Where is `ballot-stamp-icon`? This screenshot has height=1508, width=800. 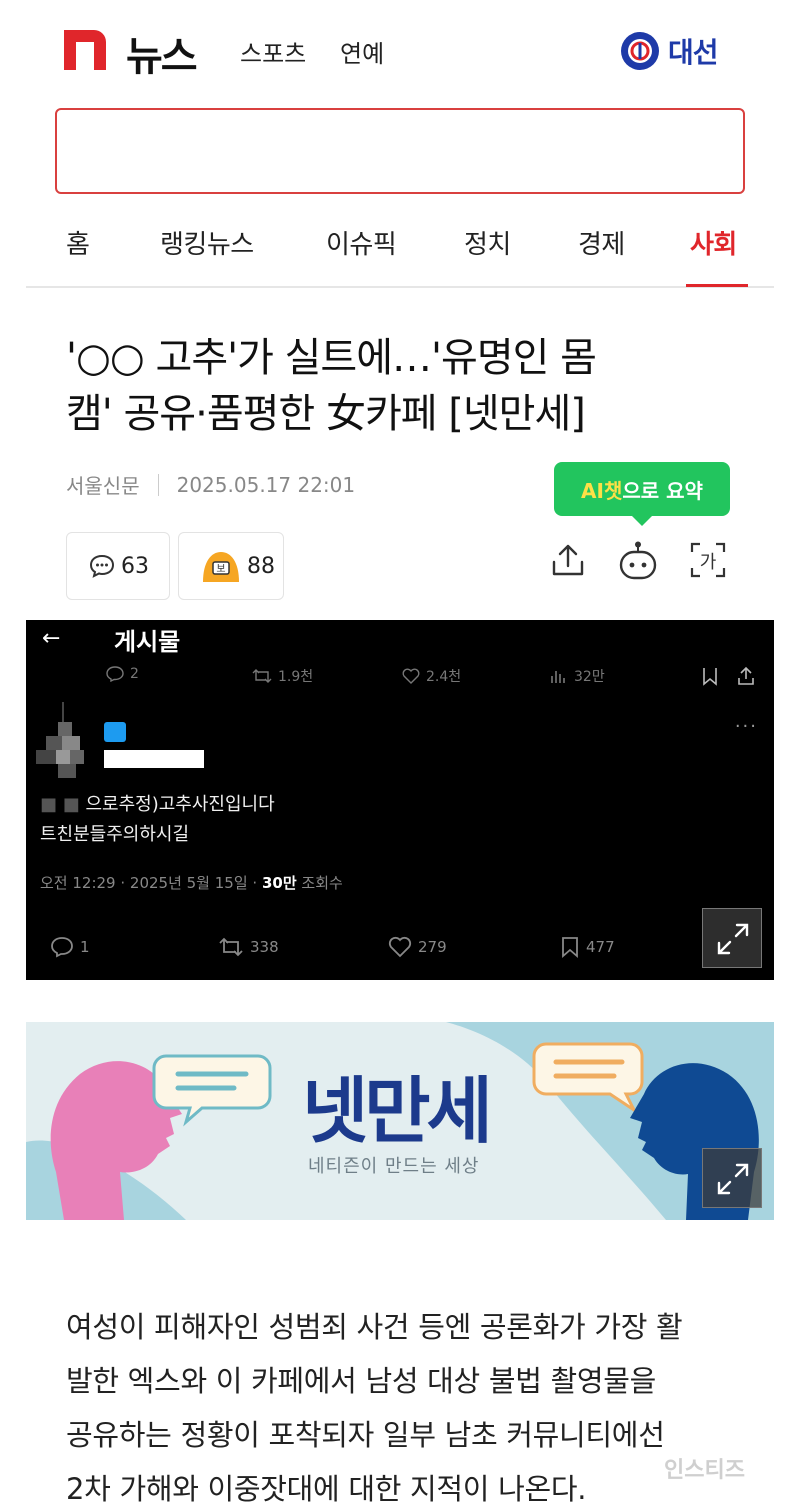 ballot-stamp-icon is located at coordinates (640, 51).